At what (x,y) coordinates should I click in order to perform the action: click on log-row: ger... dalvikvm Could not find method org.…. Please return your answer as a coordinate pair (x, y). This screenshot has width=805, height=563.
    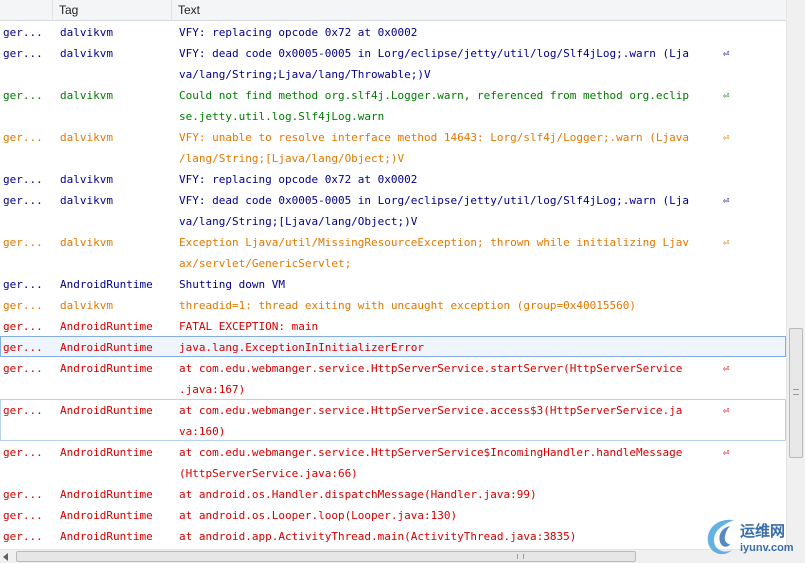
    Looking at the image, I should click on (393, 105).